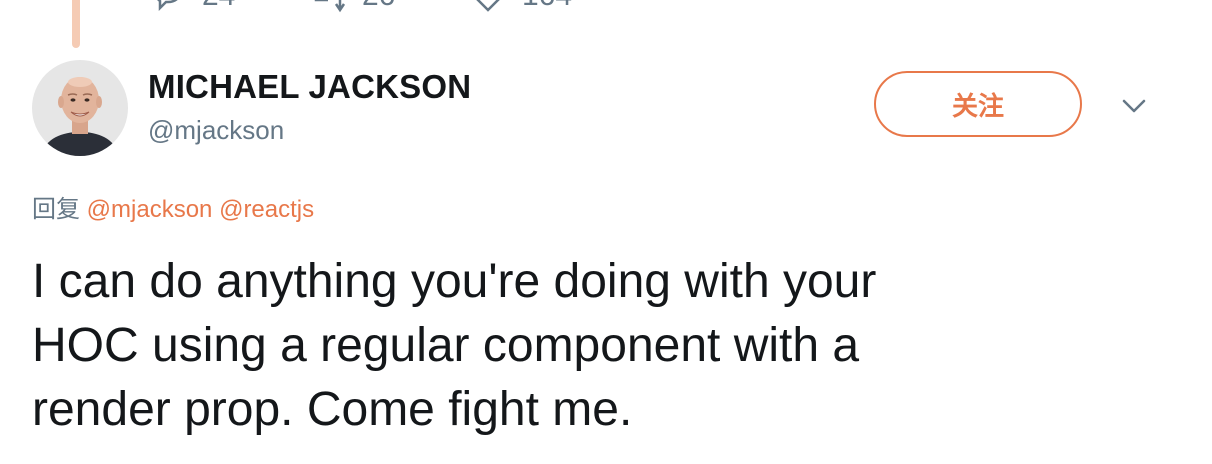 The width and height of the screenshot is (1212, 464). What do you see at coordinates (978, 104) in the screenshot?
I see `follow-button: 关注` at bounding box center [978, 104].